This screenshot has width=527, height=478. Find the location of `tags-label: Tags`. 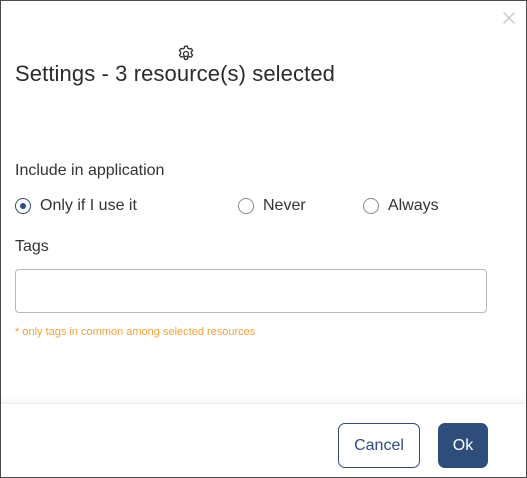

tags-label: Tags is located at coordinates (32, 246).